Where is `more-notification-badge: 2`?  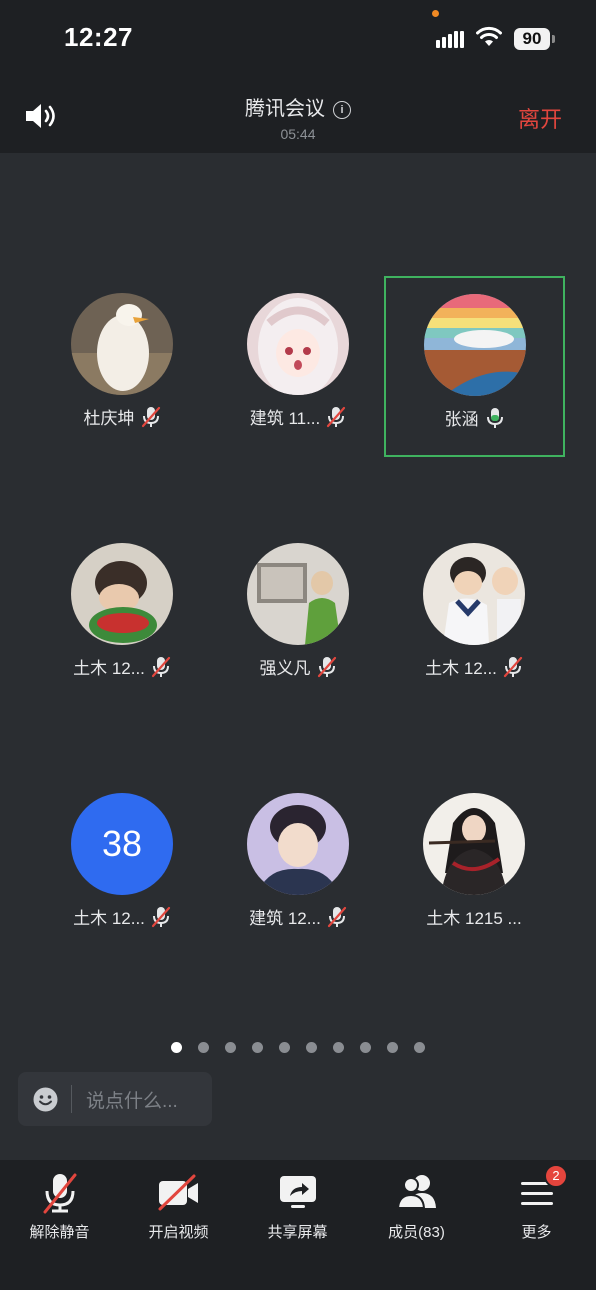
more-notification-badge: 2 is located at coordinates (556, 1176).